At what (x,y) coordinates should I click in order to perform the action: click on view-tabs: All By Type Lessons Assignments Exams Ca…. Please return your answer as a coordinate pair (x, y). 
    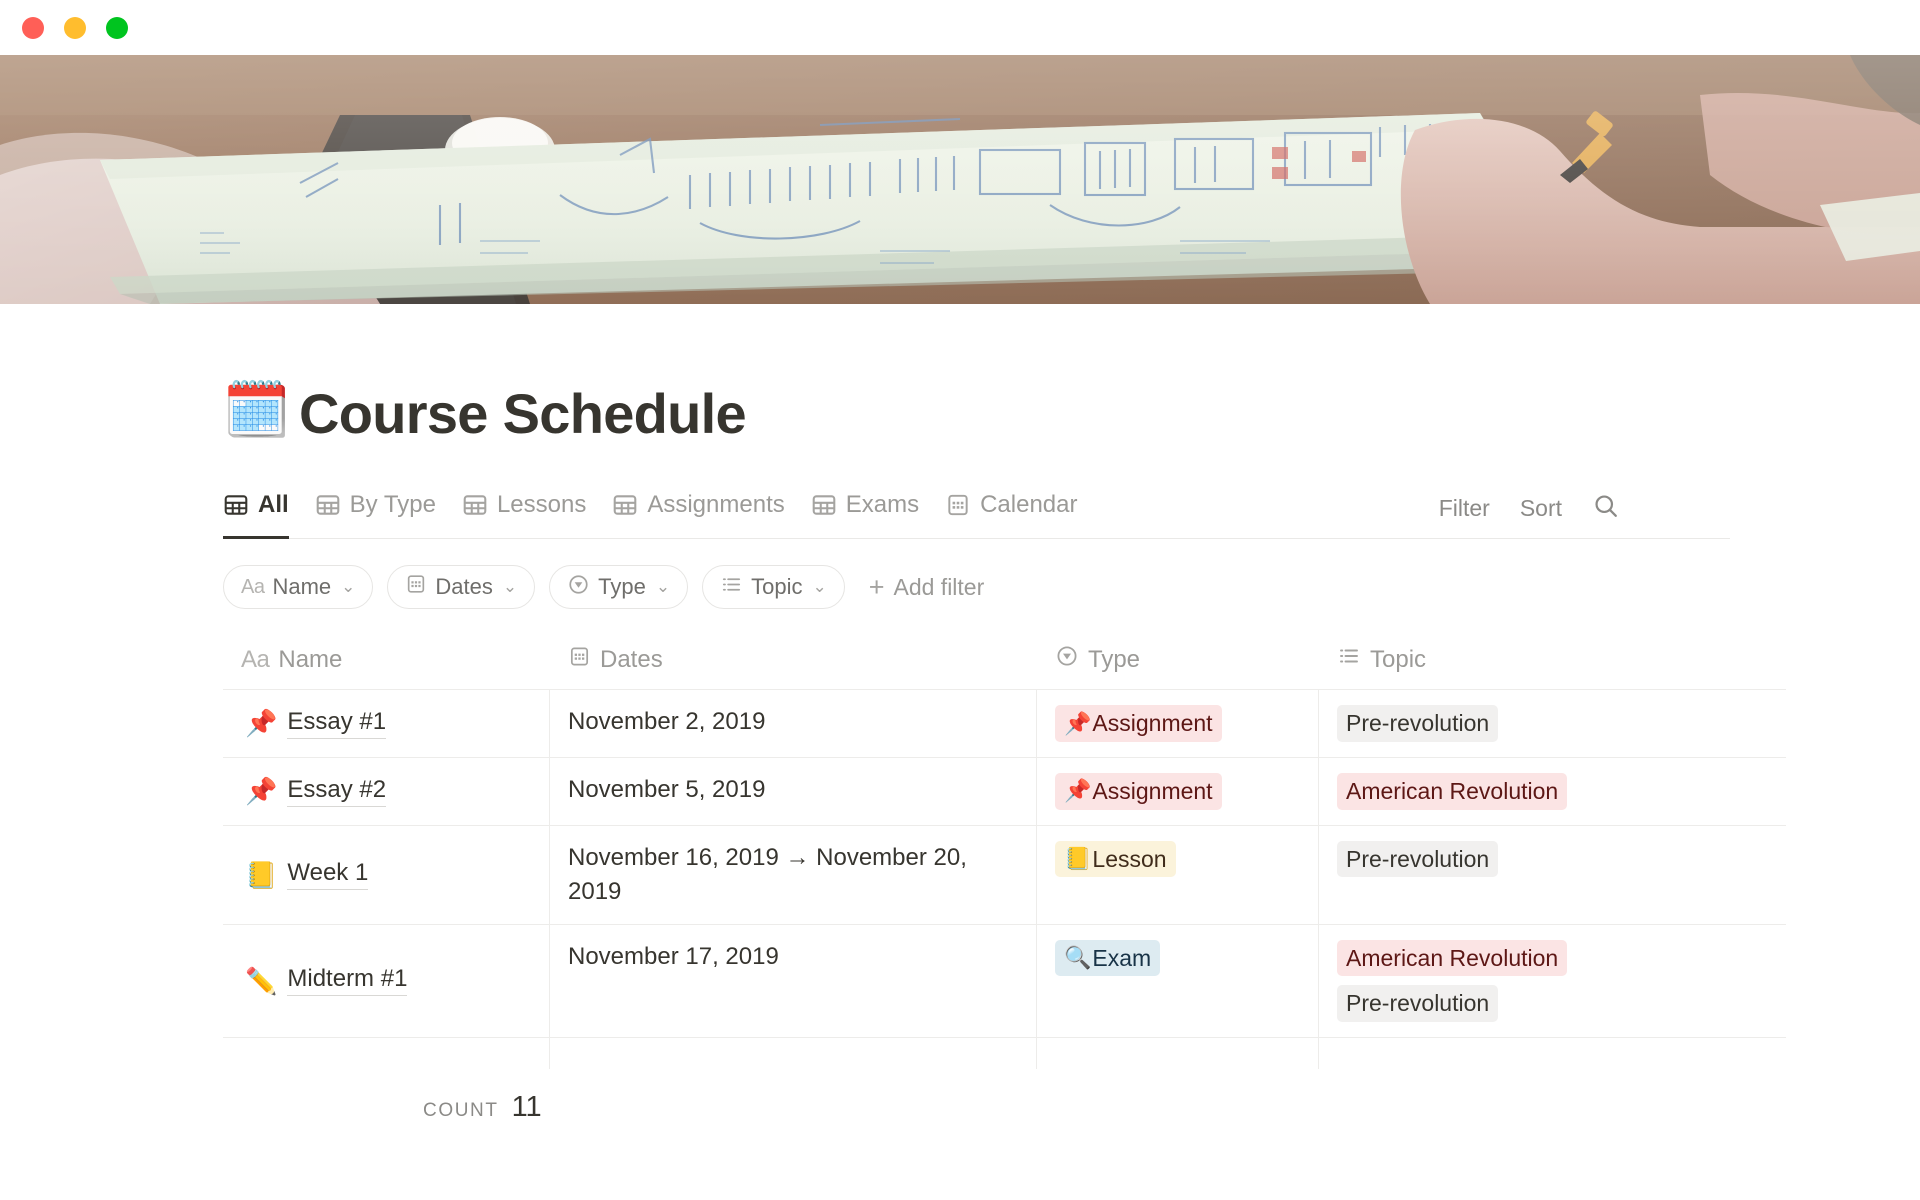
    Looking at the image, I should click on (657, 511).